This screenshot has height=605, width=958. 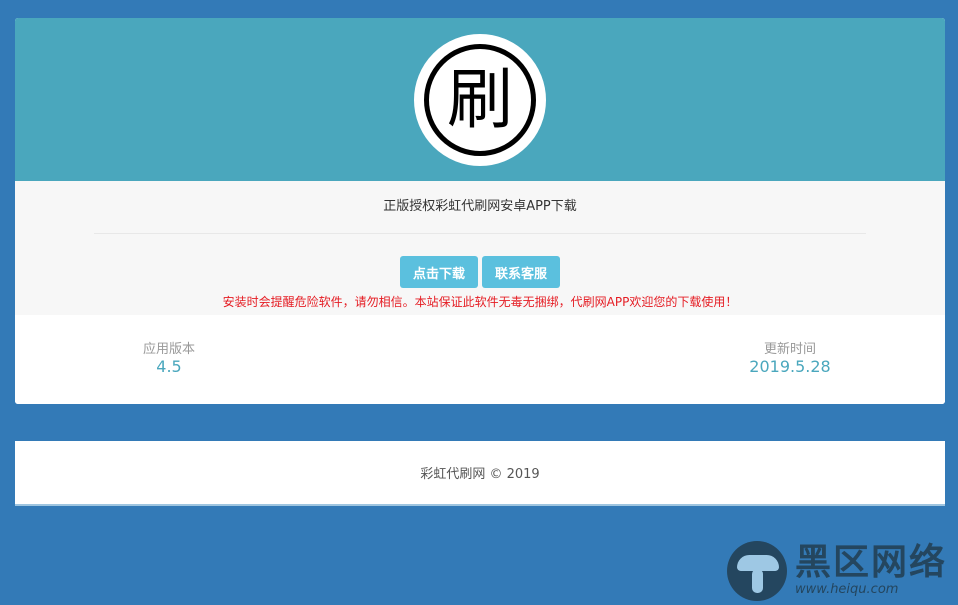 I want to click on app-info-row: 应用版本 4.5 更新时间 2019.5.28, so click(x=480, y=359).